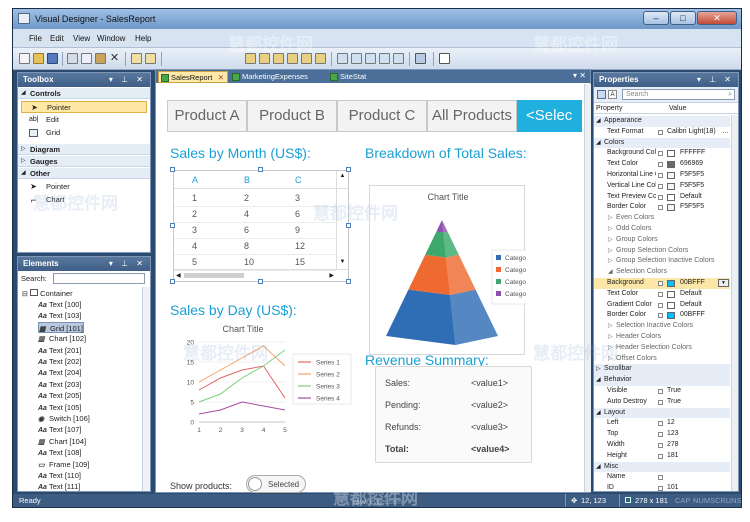  What do you see at coordinates (276, 484) in the screenshot?
I see `show-products-switch: Selected` at bounding box center [276, 484].